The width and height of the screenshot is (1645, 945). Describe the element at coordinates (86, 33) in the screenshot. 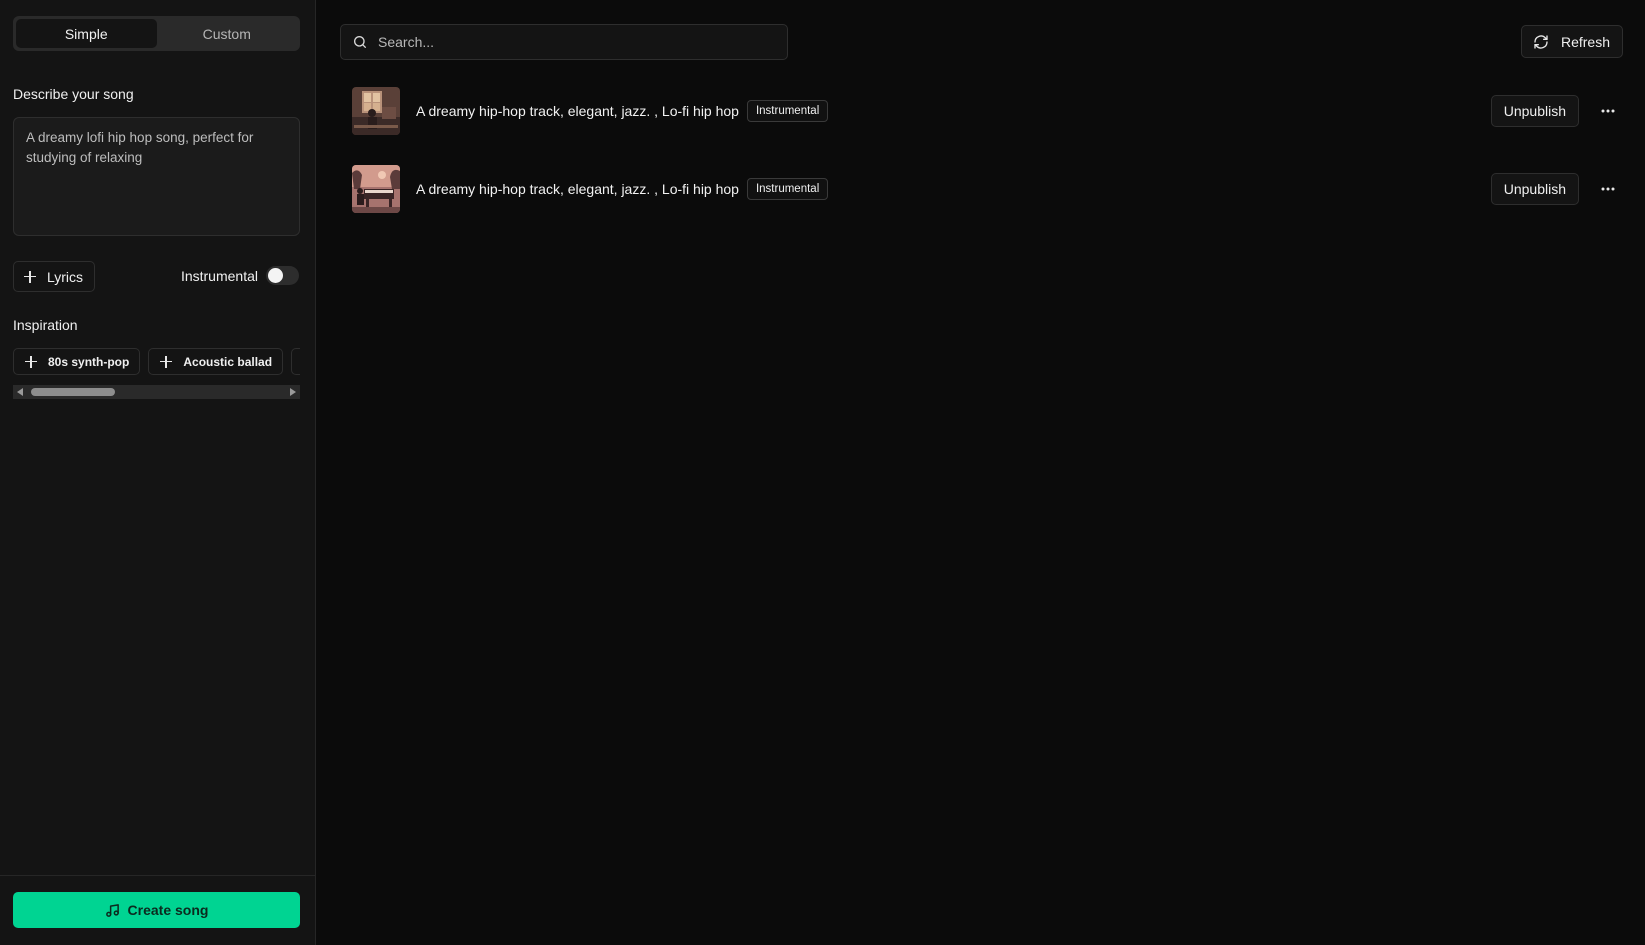

I see `tab-simple: Simple` at that location.